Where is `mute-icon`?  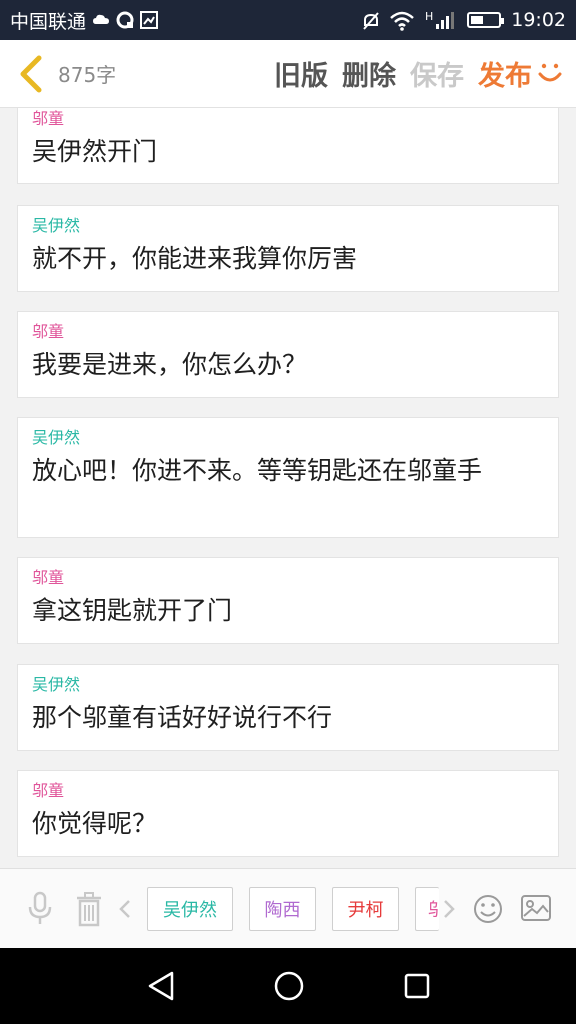
mute-icon is located at coordinates (370, 20).